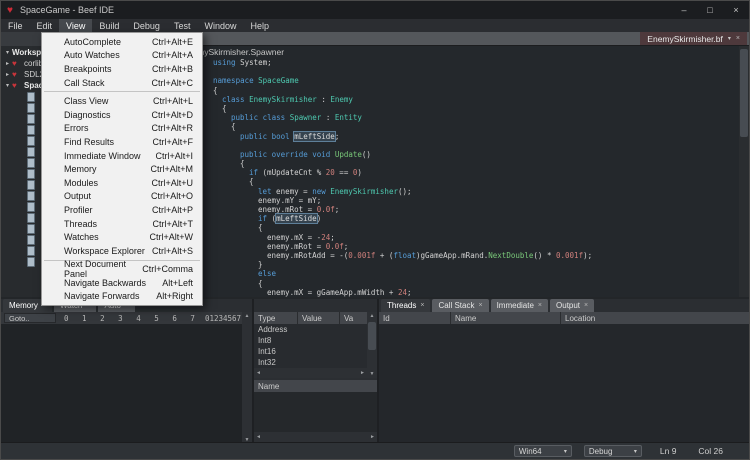 This screenshot has width=750, height=460. Describe the element at coordinates (315, 437) in the screenshot. I see `name-list-hscrollbar: ◄ ►` at that location.